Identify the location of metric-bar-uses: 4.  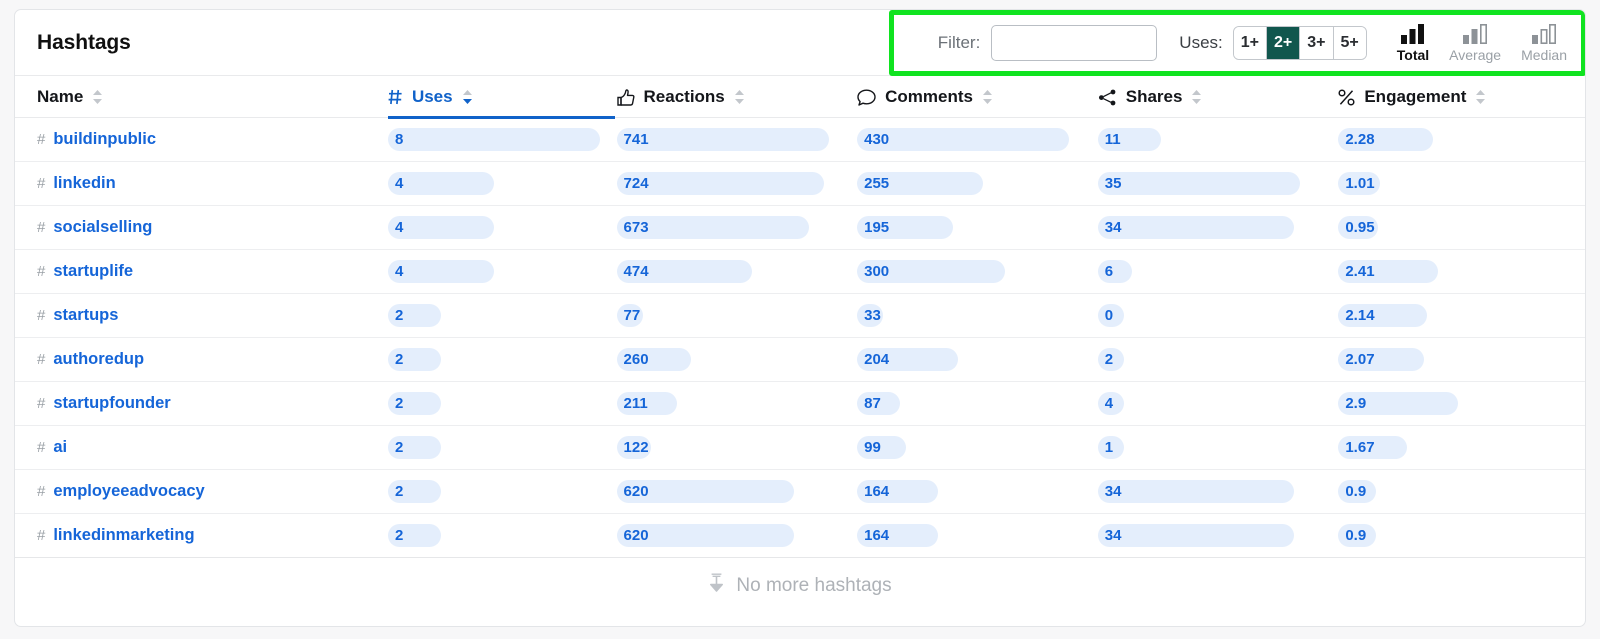
(502, 183).